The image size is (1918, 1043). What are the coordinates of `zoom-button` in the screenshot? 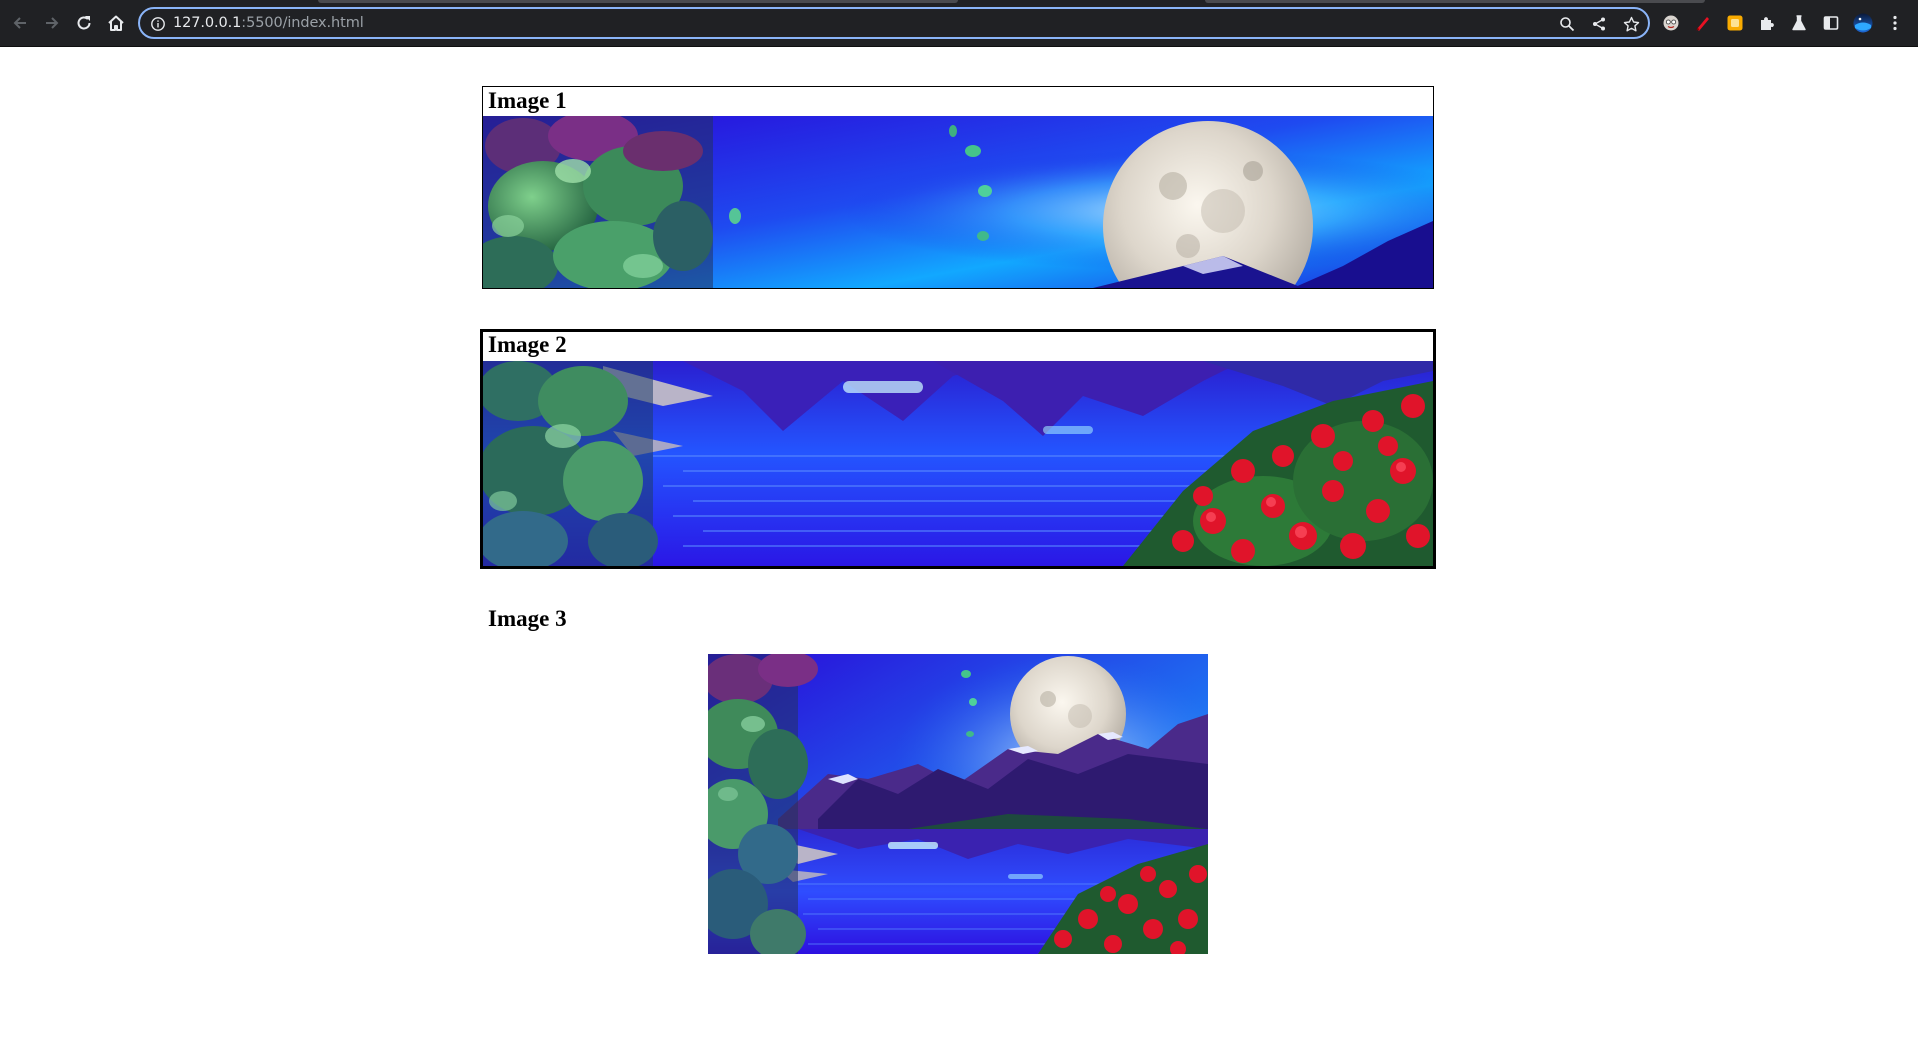 It's located at (1567, 24).